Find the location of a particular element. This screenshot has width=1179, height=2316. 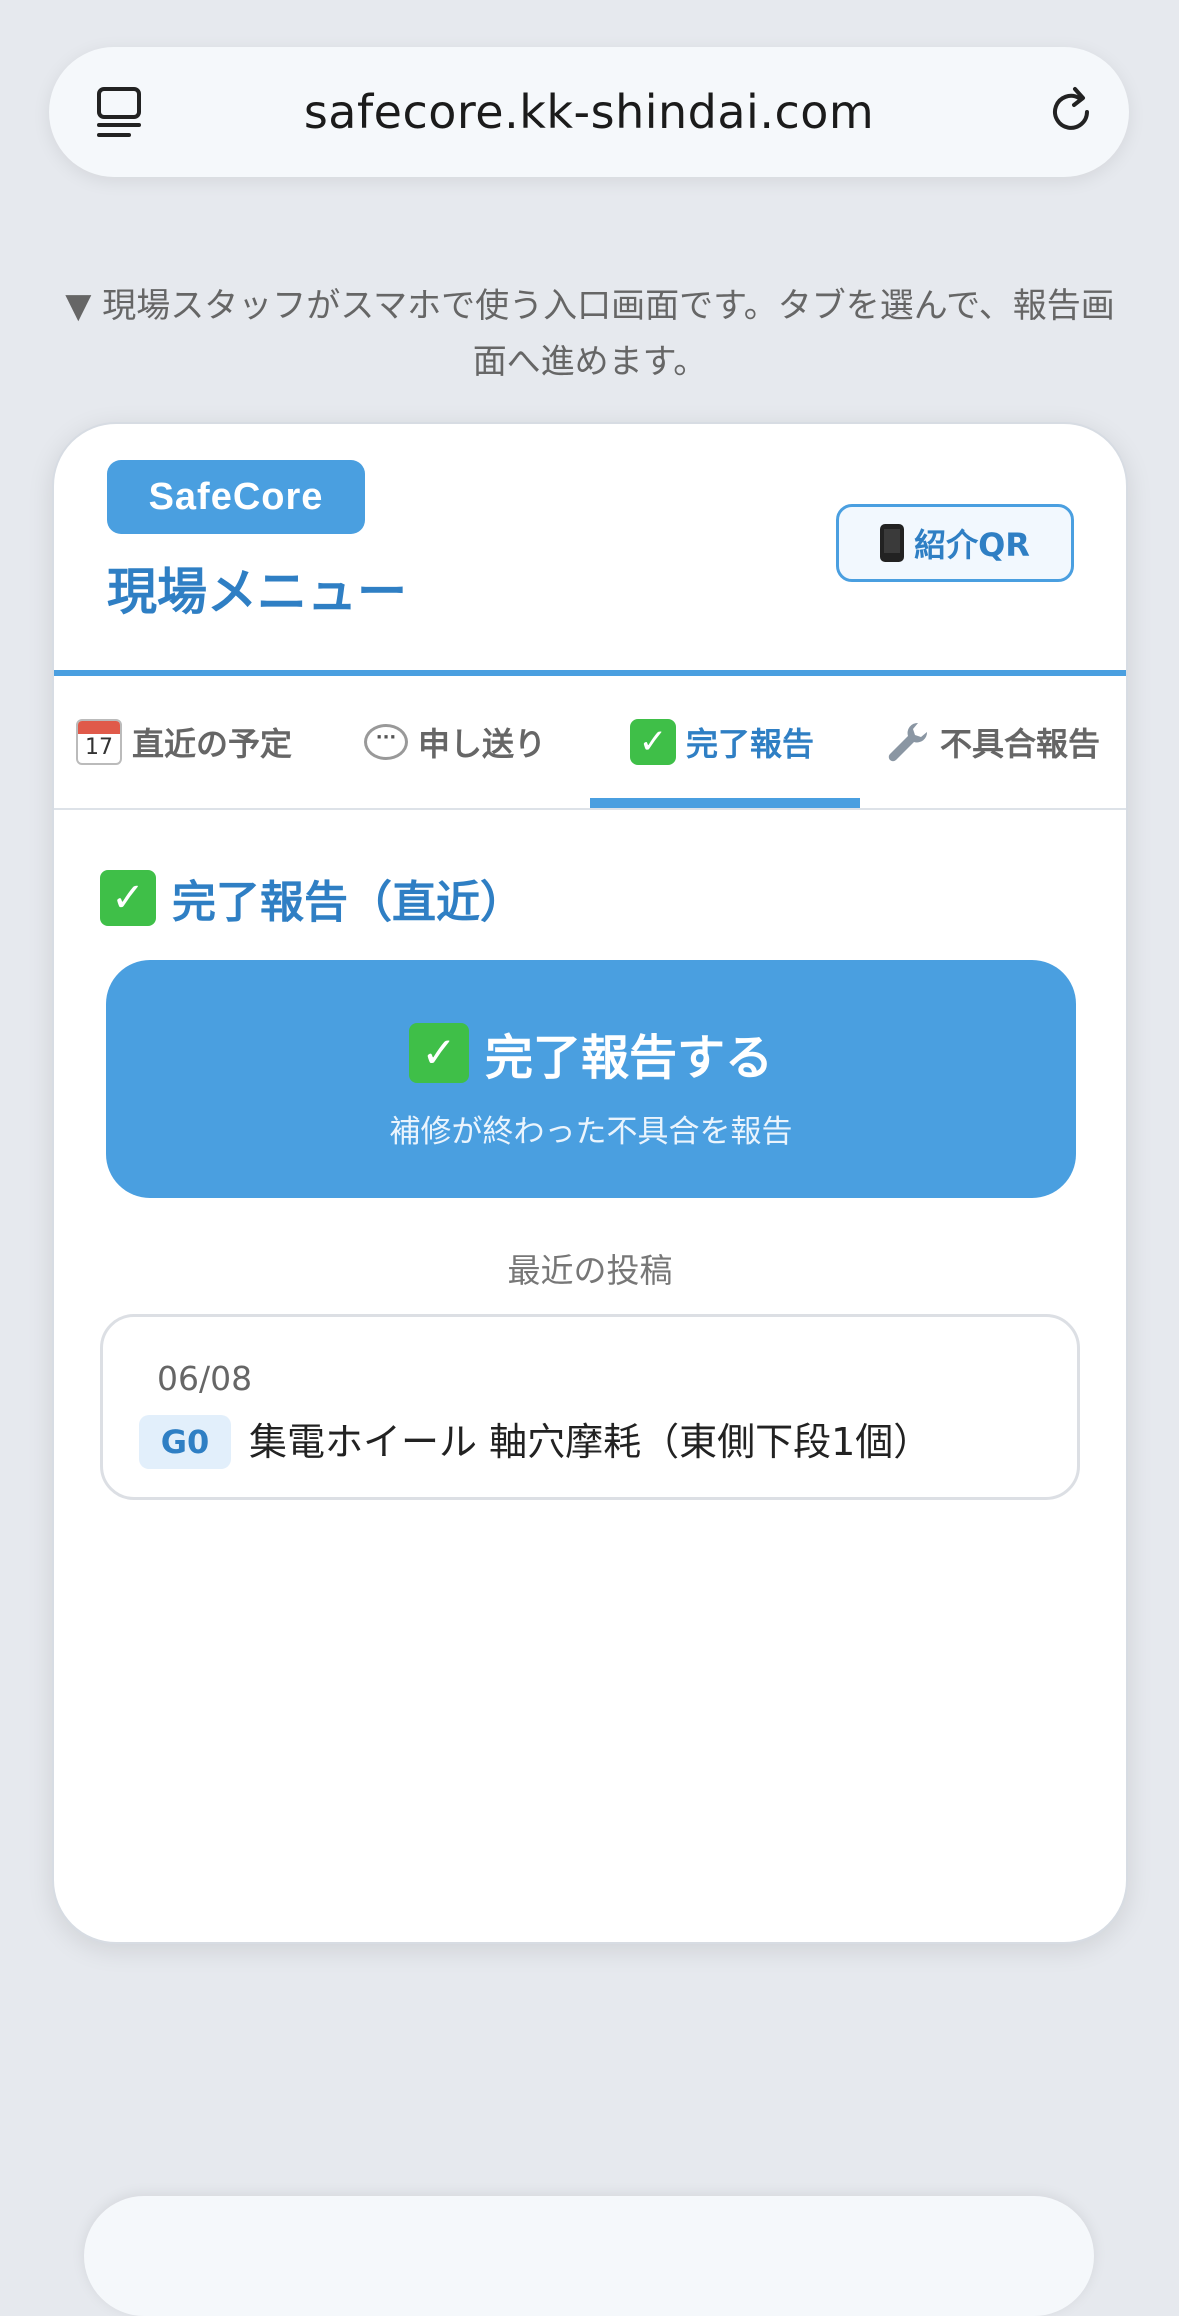

cta-sublabel: 補修が終わった不具合を報告 is located at coordinates (591, 1132).